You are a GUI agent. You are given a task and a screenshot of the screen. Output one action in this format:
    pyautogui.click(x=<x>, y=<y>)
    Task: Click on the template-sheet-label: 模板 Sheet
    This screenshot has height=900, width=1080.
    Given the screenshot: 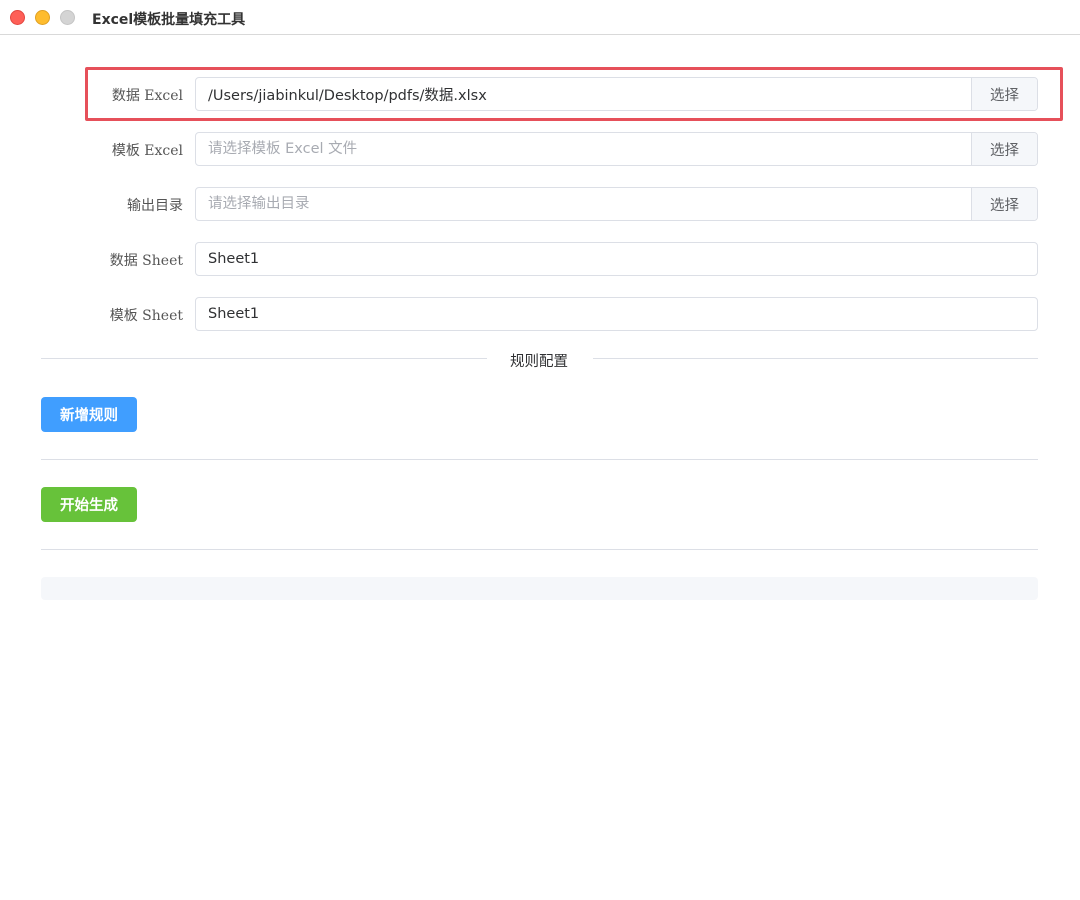 What is the action you would take?
    pyautogui.click(x=146, y=316)
    